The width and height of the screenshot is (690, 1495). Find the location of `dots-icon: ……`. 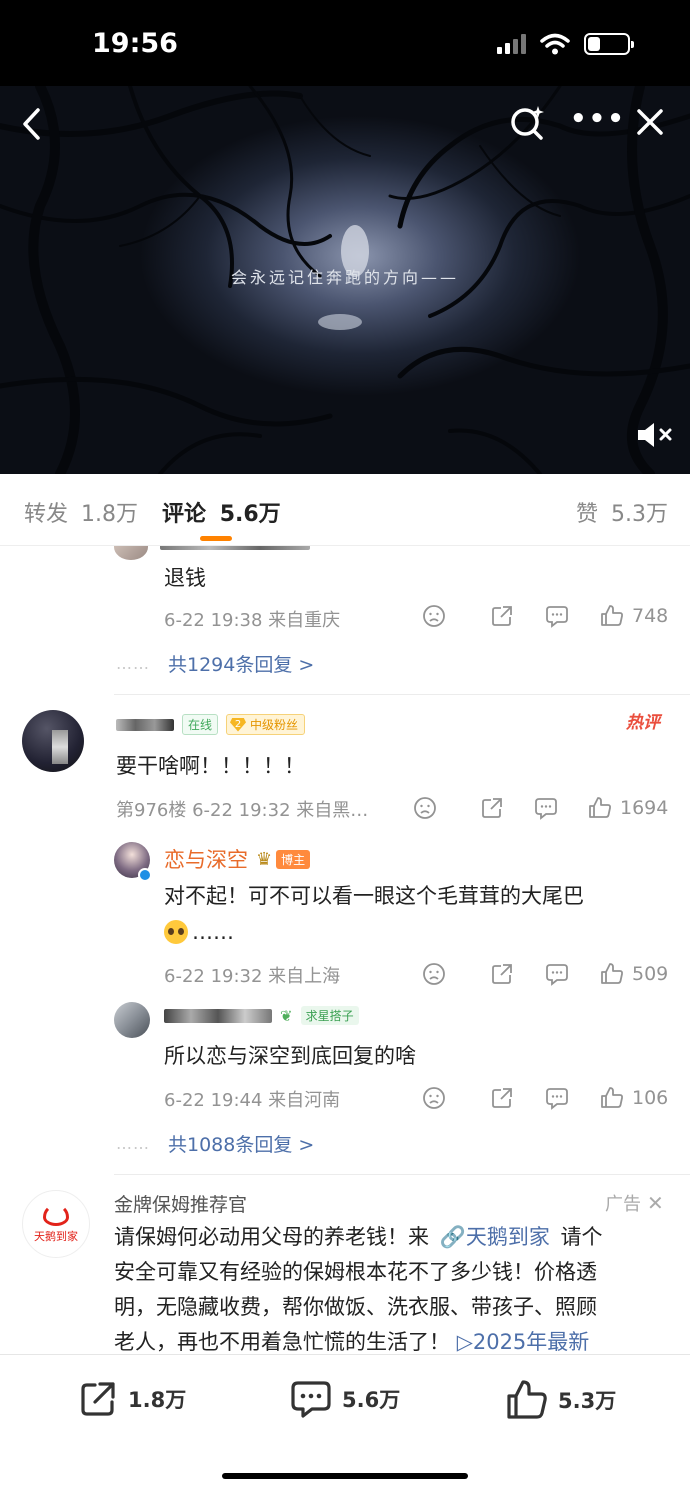

dots-icon: …… is located at coordinates (133, 663).